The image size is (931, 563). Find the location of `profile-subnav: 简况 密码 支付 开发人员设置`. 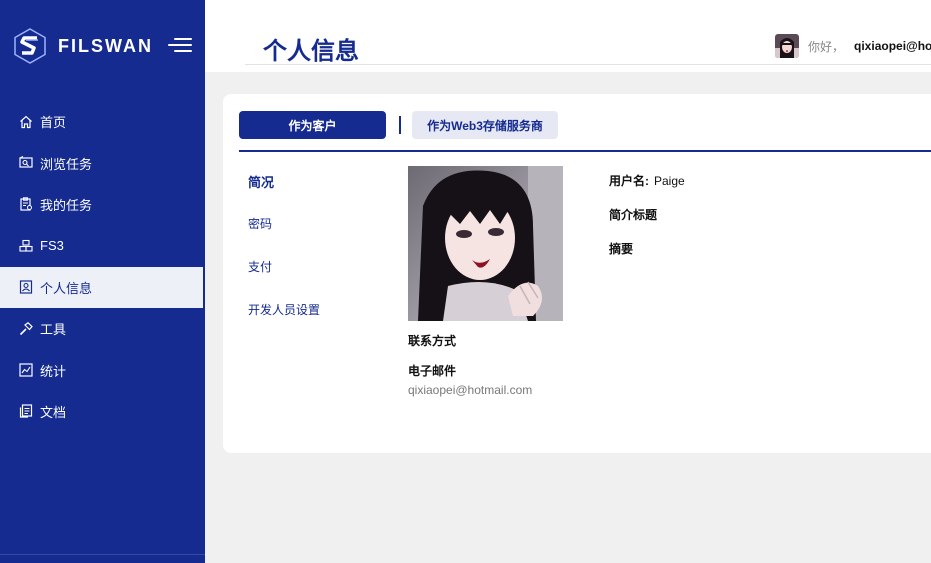

profile-subnav: 简况 密码 支付 开发人员设置 is located at coordinates (284, 258).